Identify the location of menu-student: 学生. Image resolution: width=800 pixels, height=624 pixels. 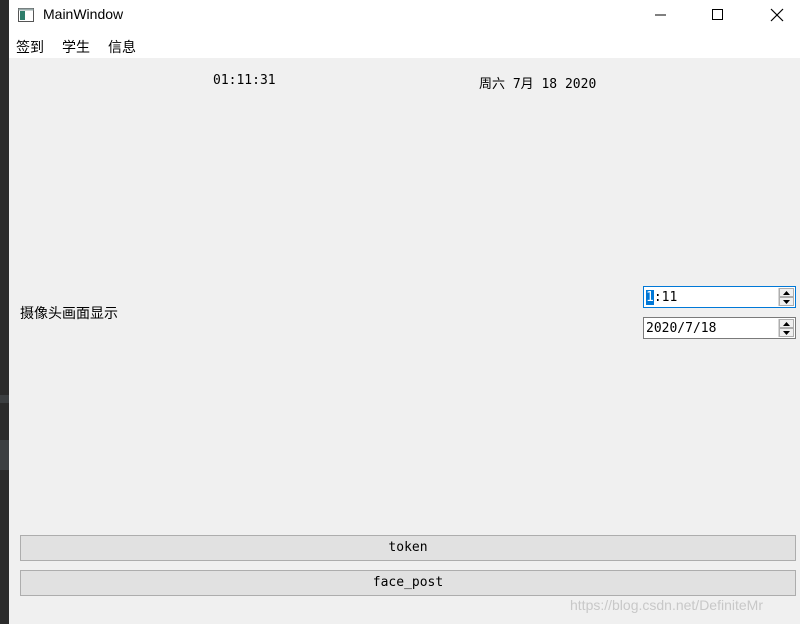
(76, 47).